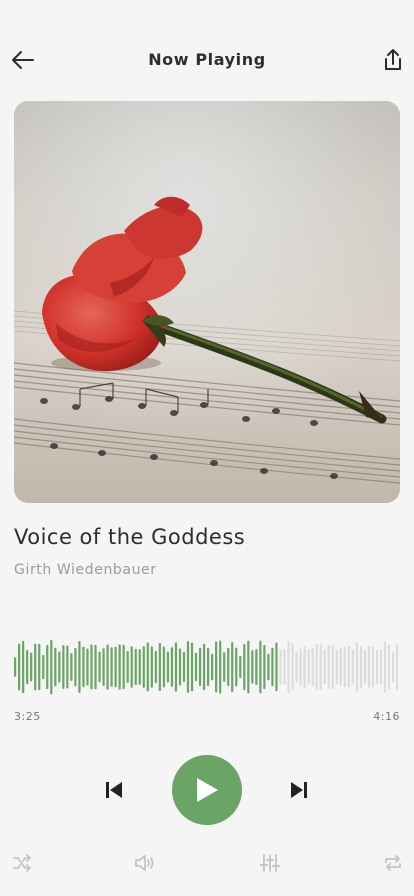 Image resolution: width=414 pixels, height=896 pixels. What do you see at coordinates (27, 716) in the screenshot?
I see `current-time: 3:25` at bounding box center [27, 716].